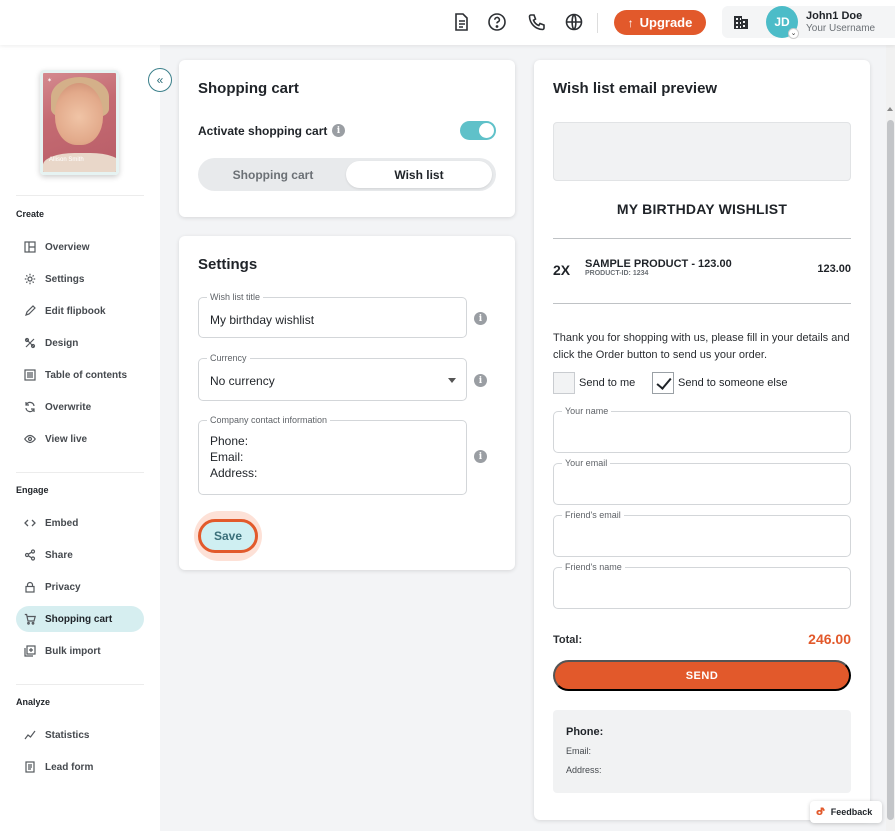  I want to click on chevron-down-icon: ⌄, so click(793, 33).